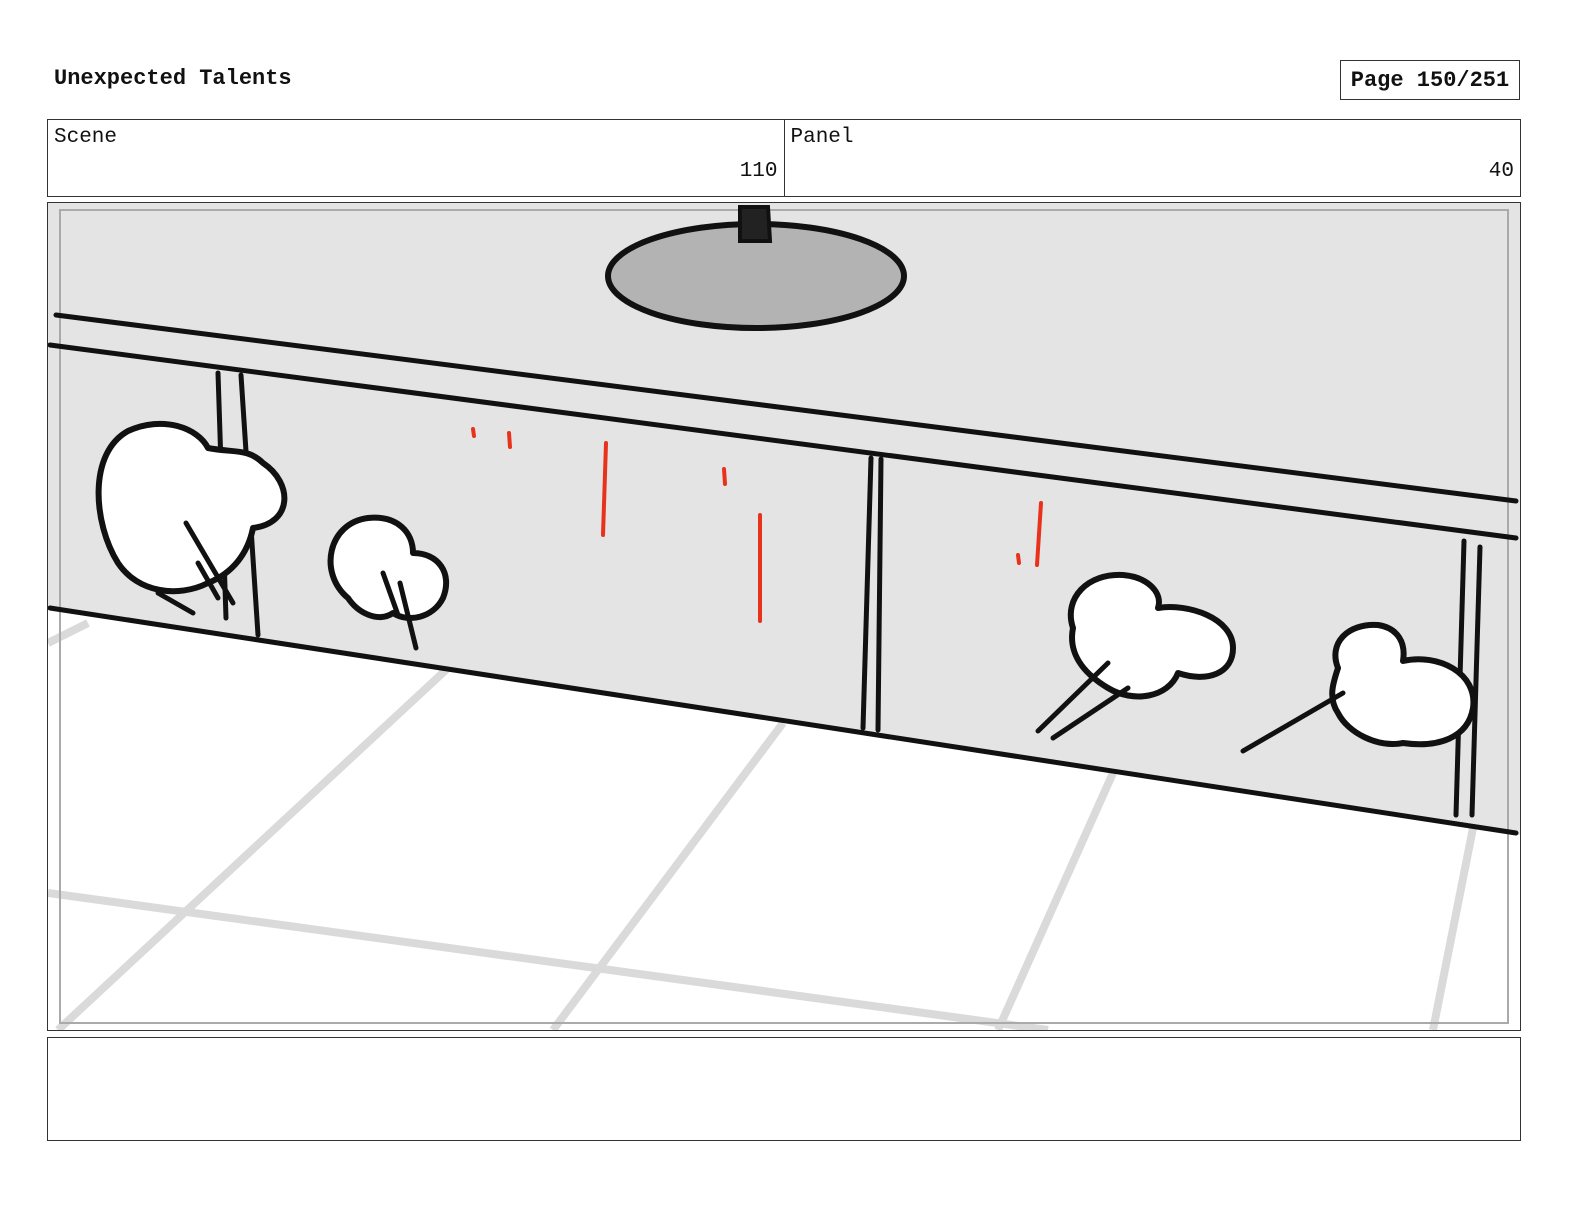  I want to click on scene-panel-info: Scene 110 Panel 40, so click(784, 158).